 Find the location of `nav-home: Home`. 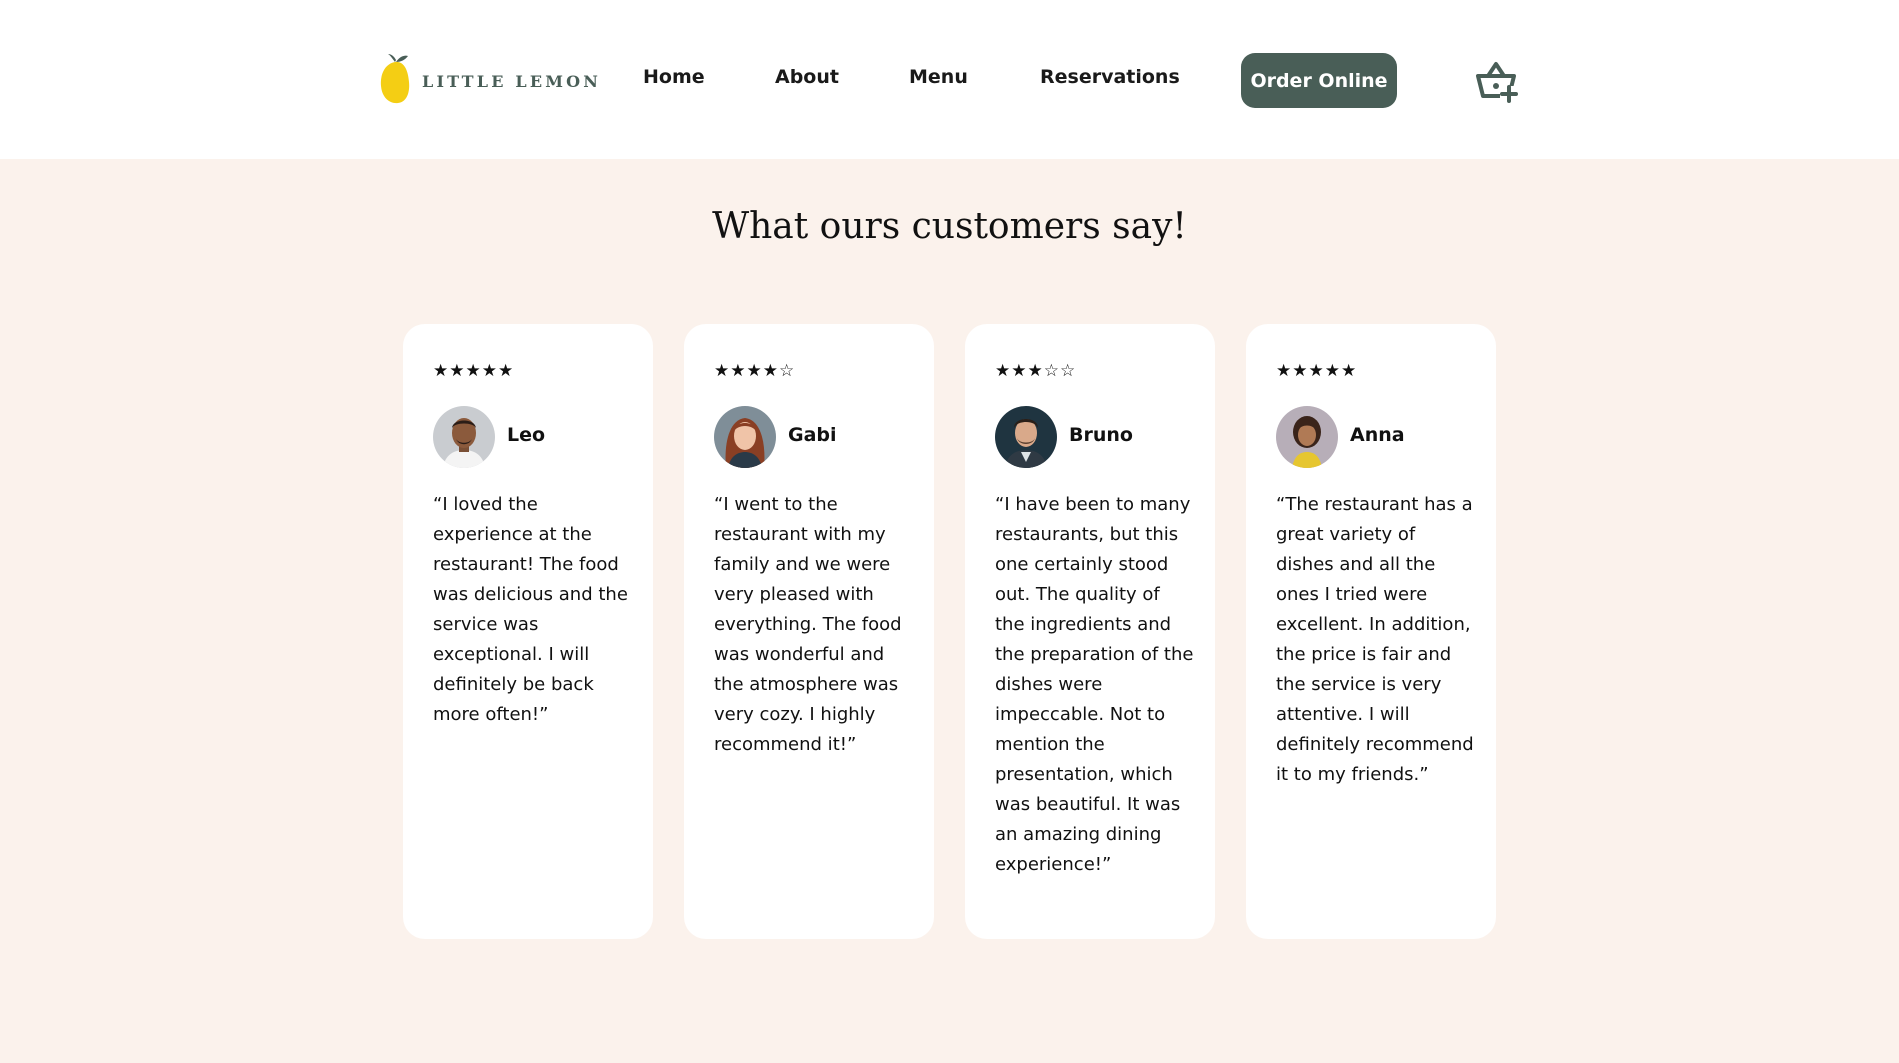

nav-home: Home is located at coordinates (674, 77).